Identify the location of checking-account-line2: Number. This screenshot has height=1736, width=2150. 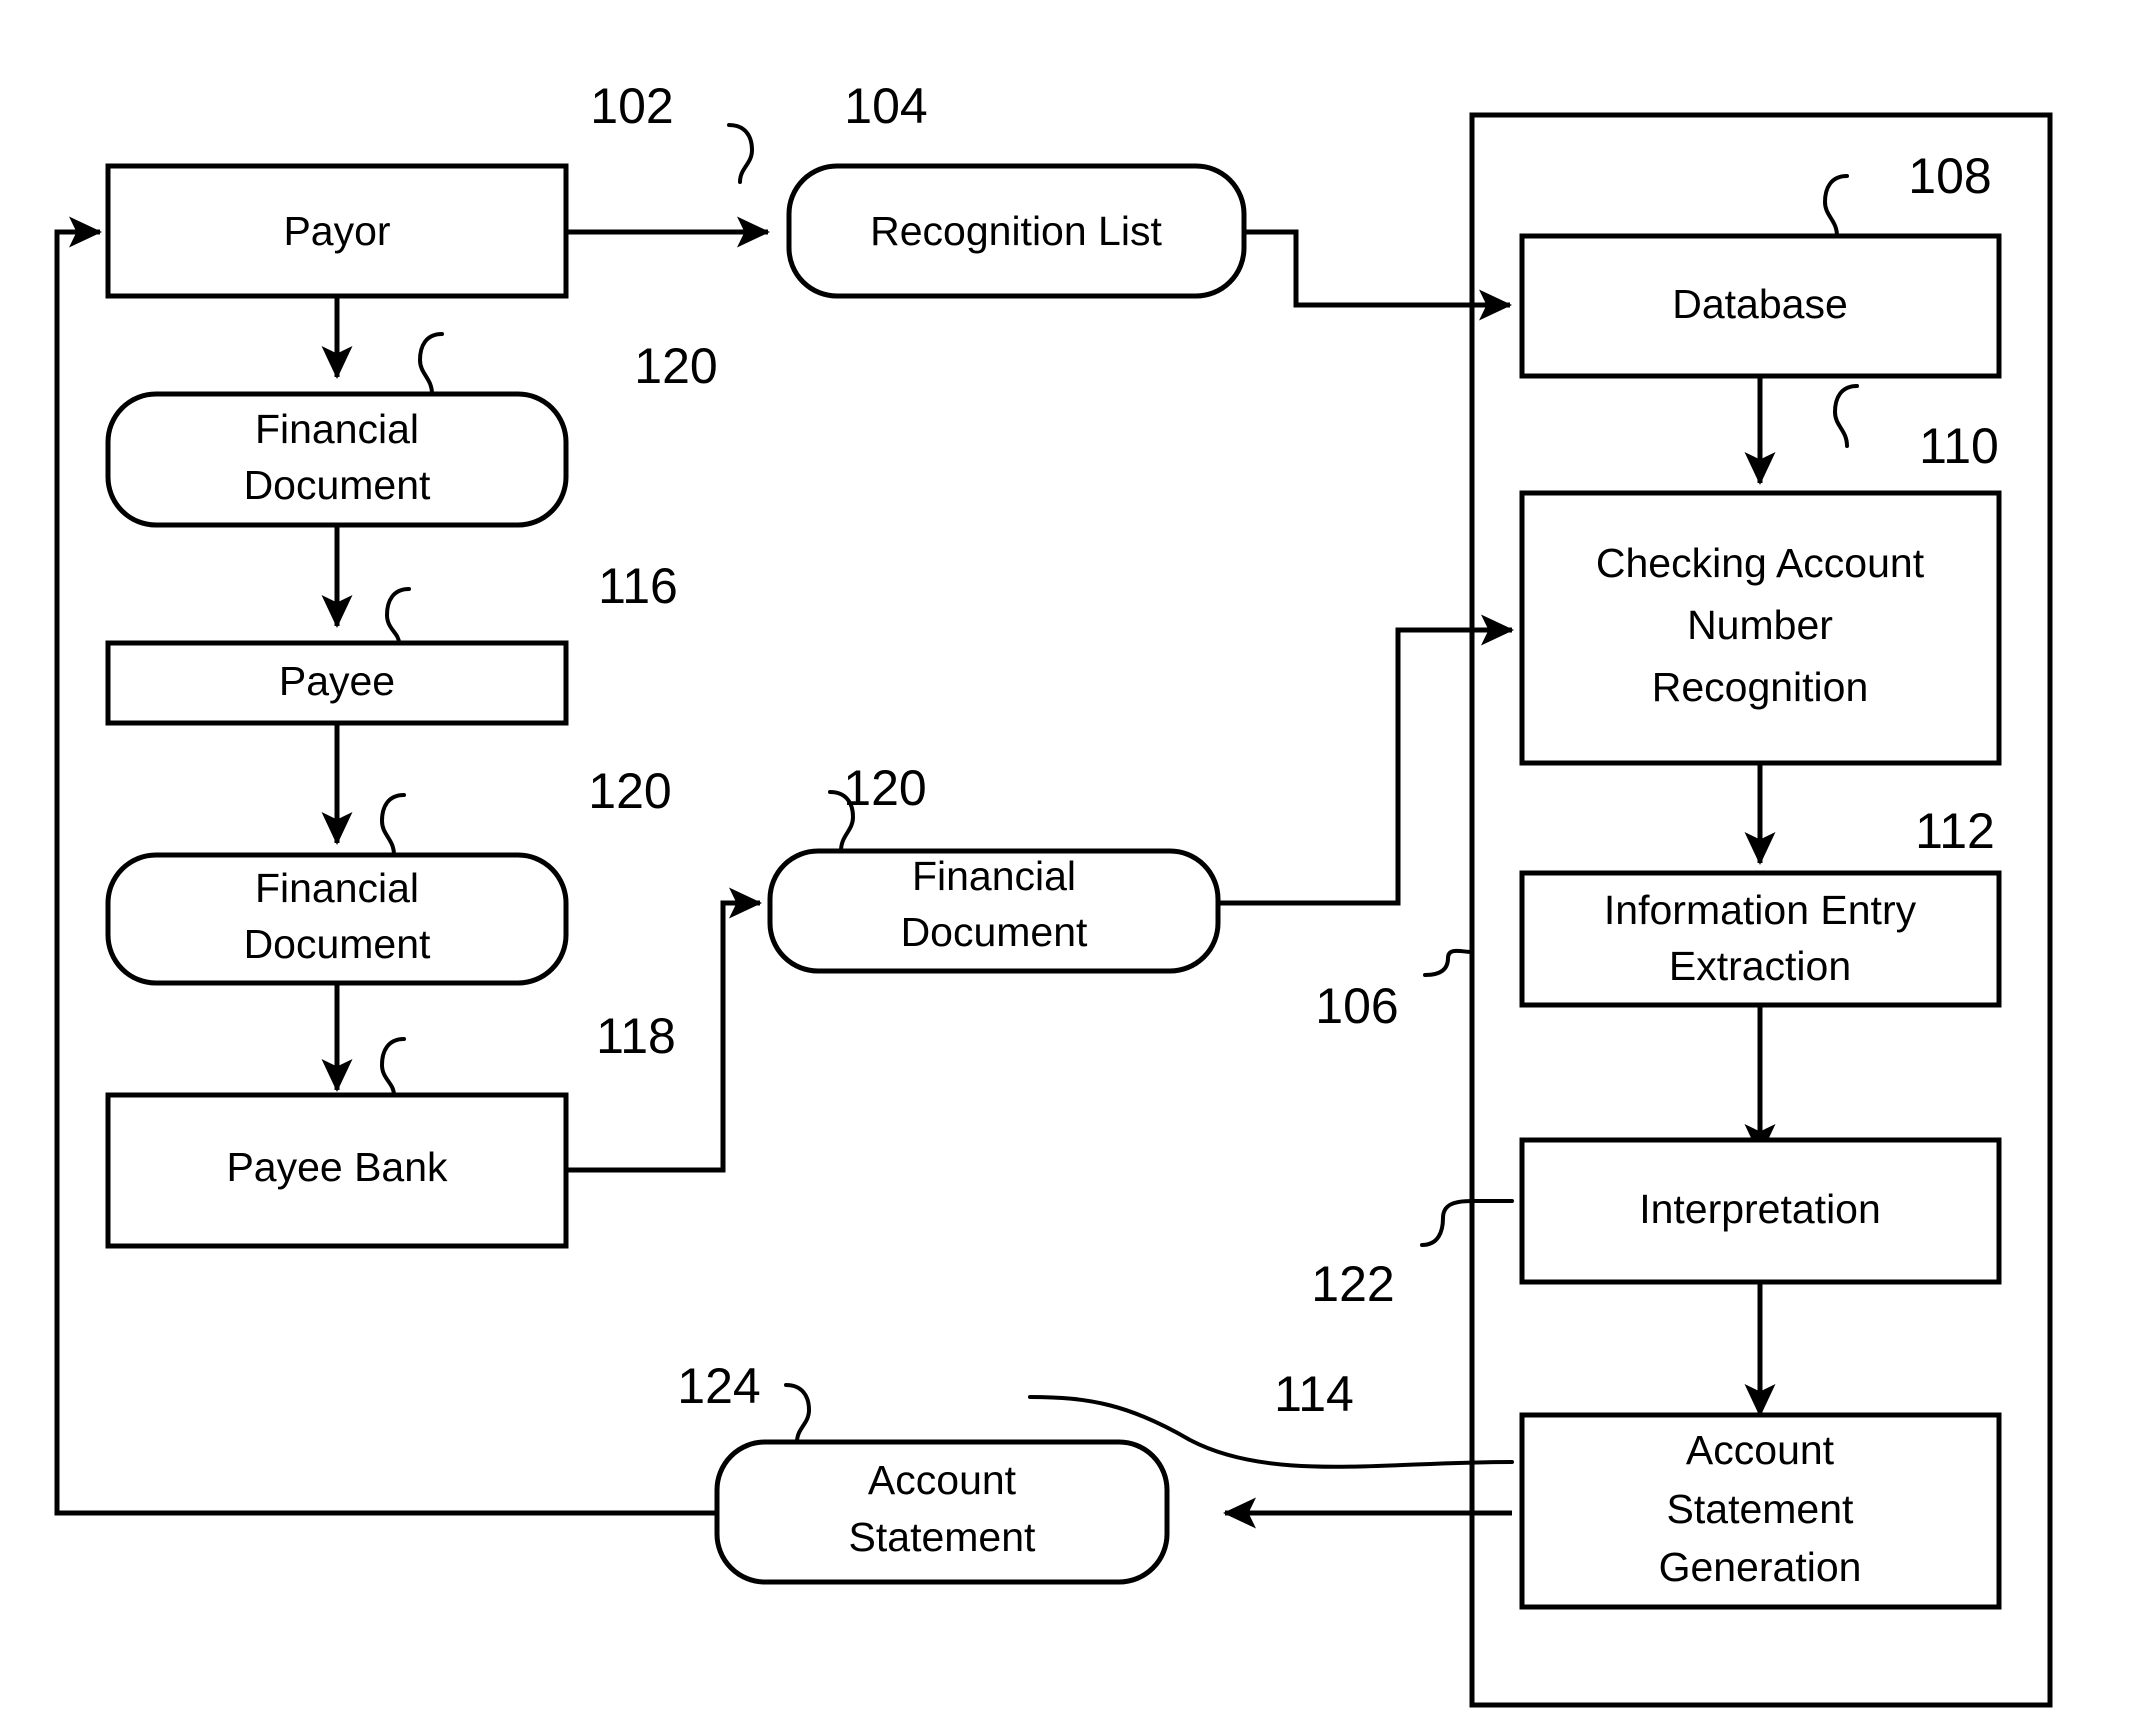
(1760, 625).